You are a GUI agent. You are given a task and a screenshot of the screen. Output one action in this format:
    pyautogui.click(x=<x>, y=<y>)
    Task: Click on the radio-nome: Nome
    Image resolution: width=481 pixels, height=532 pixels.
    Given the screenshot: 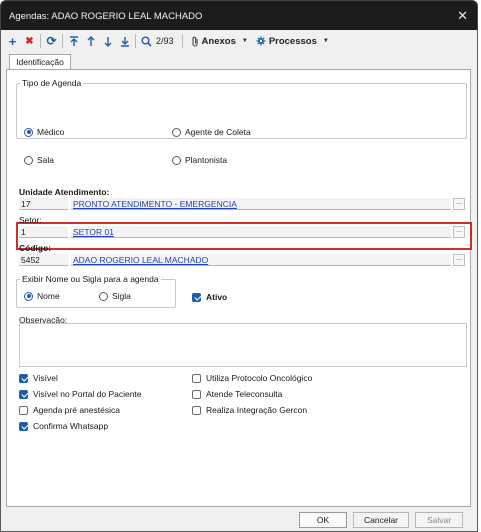 What is the action you would take?
    pyautogui.click(x=42, y=296)
    